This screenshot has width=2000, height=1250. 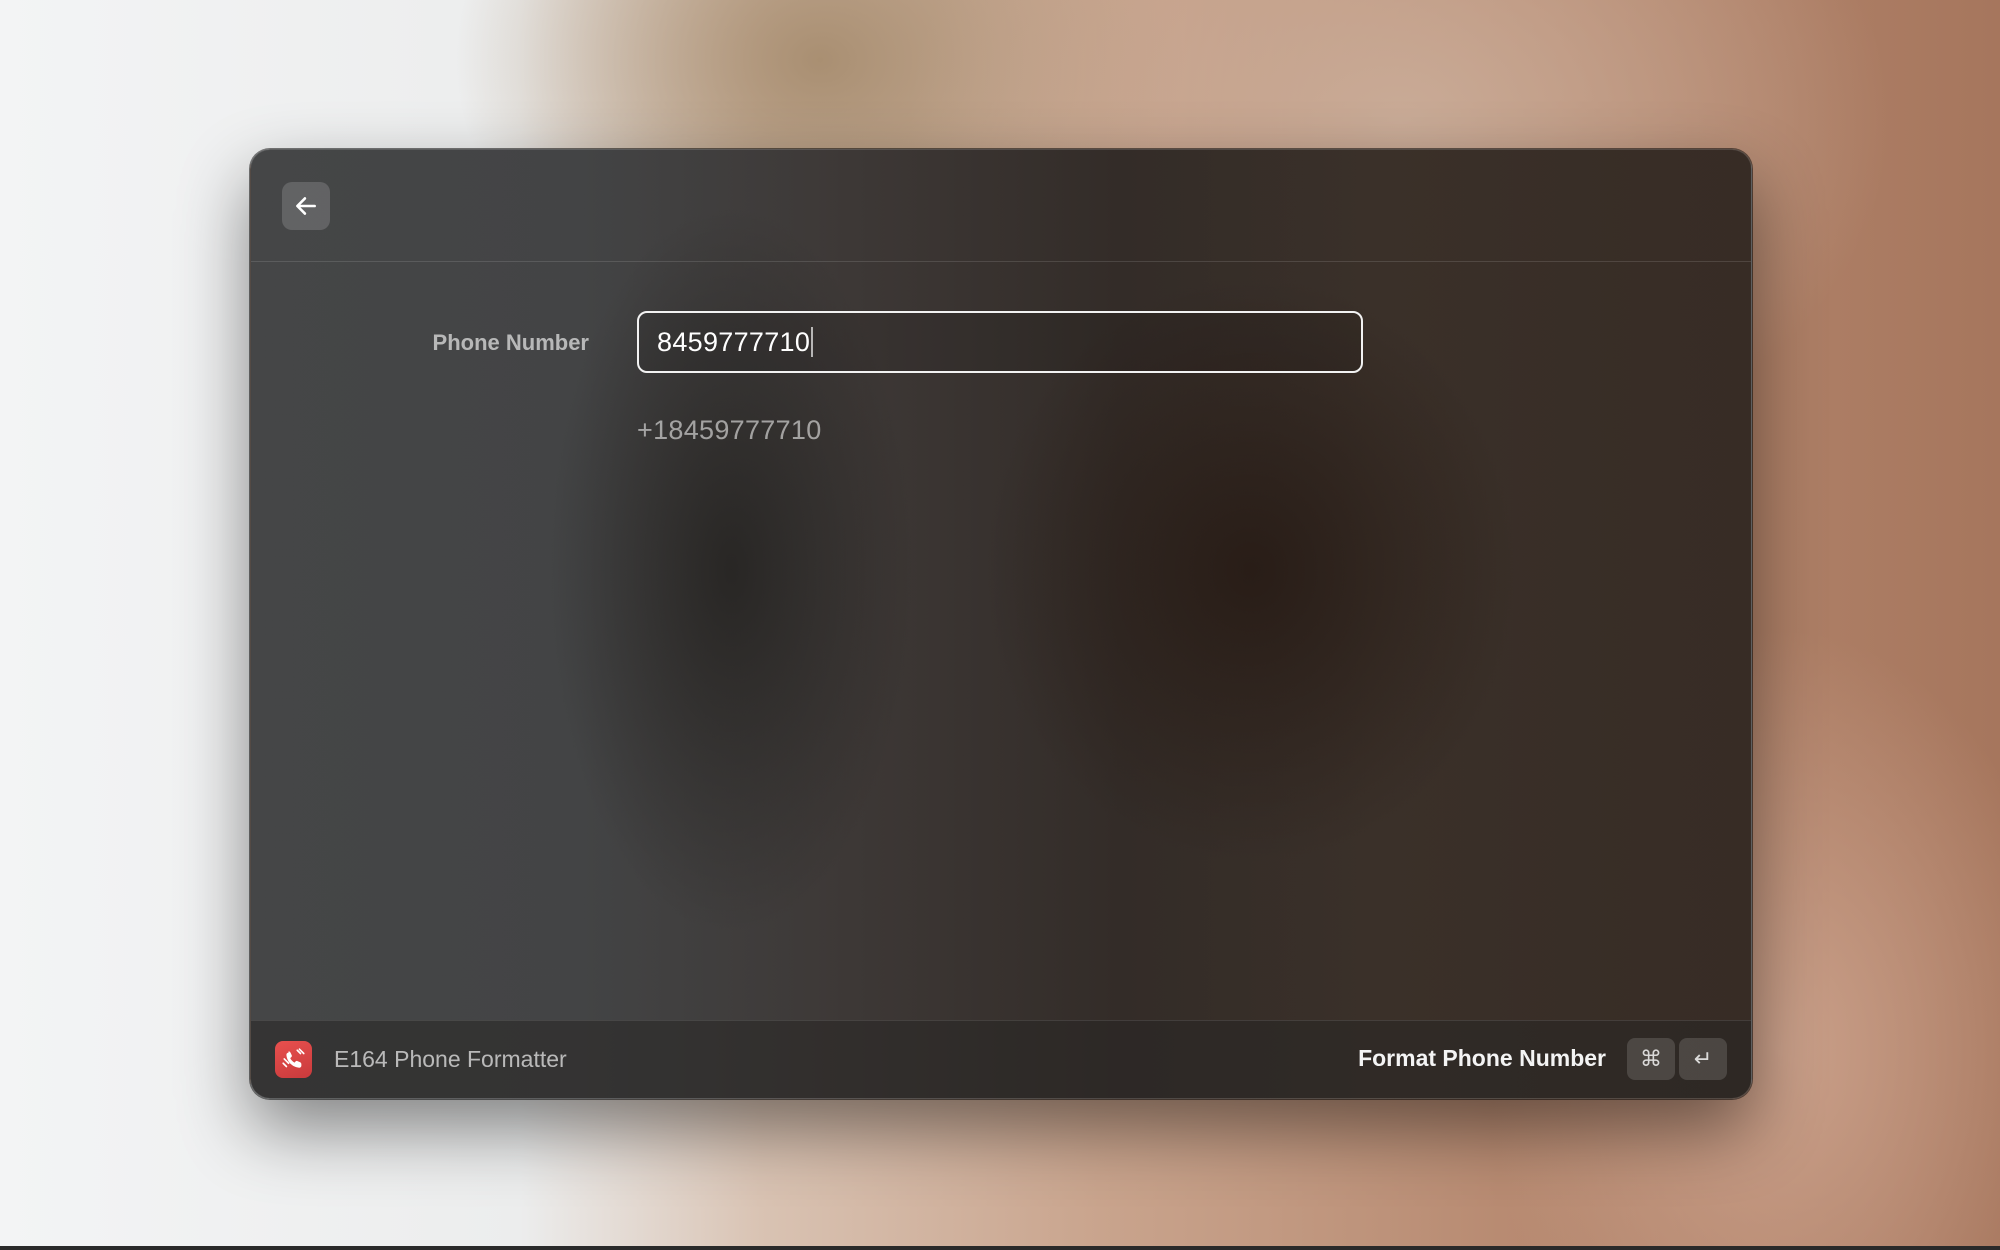 What do you see at coordinates (450, 1059) in the screenshot?
I see `app-name: E164 Phone Formatter` at bounding box center [450, 1059].